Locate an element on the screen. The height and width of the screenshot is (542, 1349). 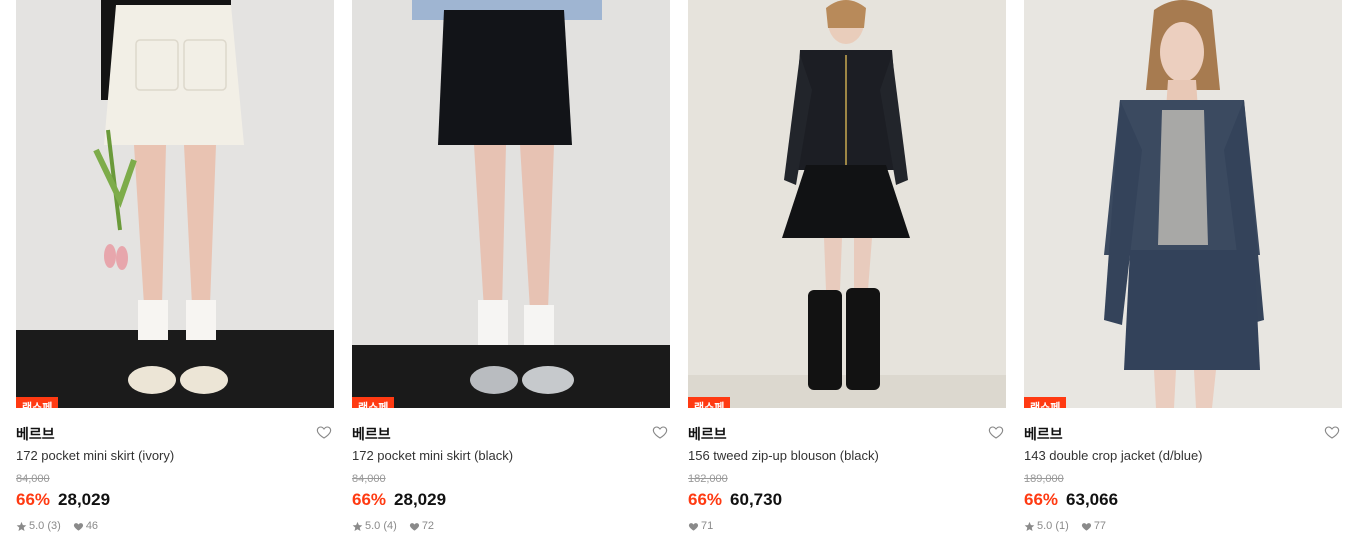
likes-group: 72 is located at coordinates (421, 526).